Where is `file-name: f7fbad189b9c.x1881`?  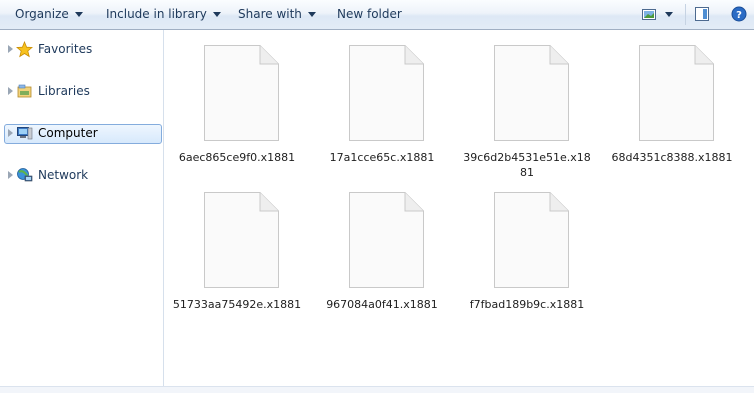
file-name: f7fbad189b9c.x1881 is located at coordinates (527, 304).